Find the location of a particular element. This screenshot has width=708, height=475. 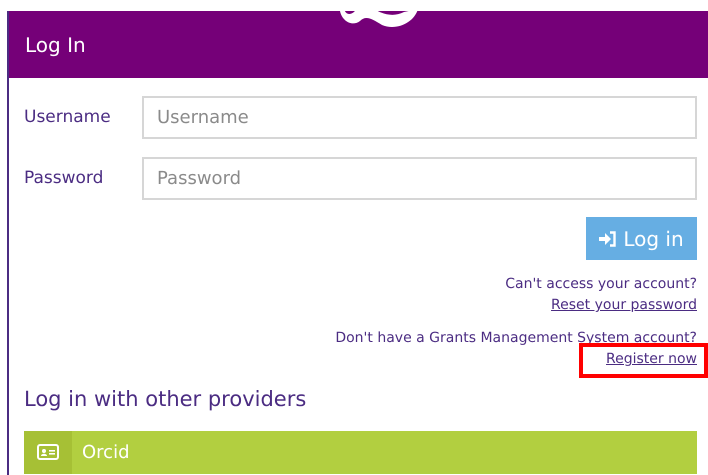

field-label: Password is located at coordinates (64, 178).